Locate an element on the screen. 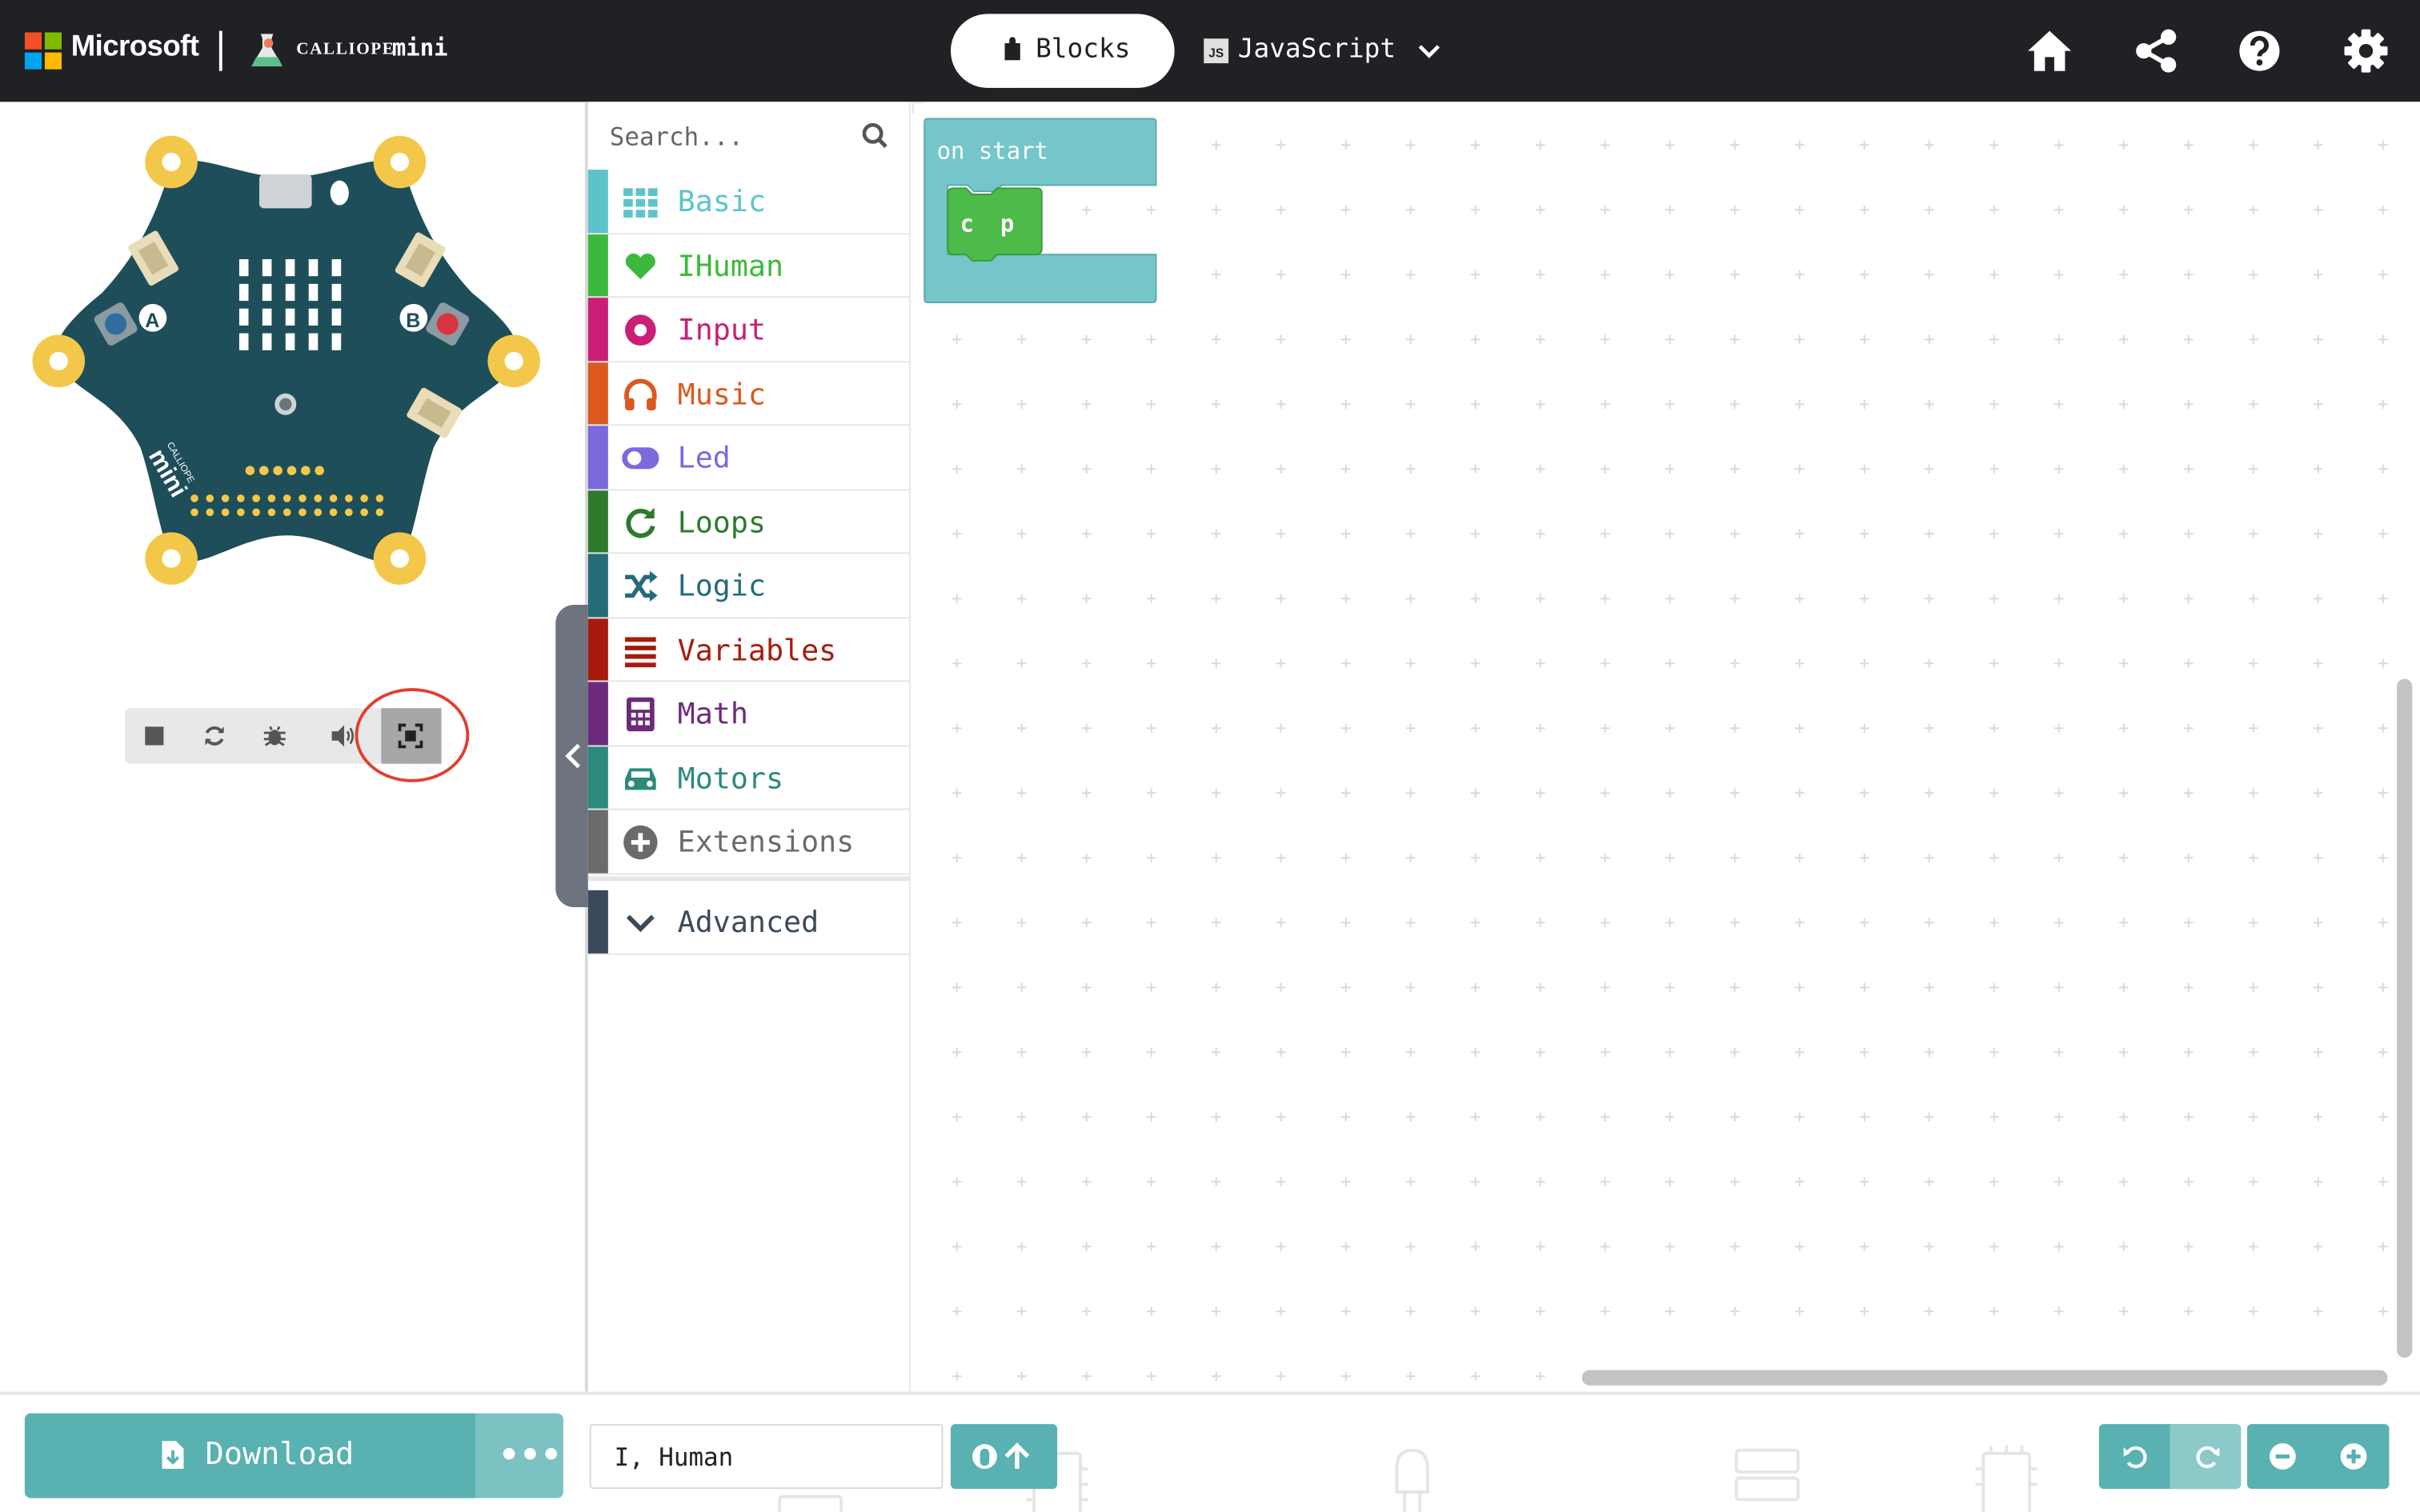  zoom-out-icon is located at coordinates (2282, 1456).